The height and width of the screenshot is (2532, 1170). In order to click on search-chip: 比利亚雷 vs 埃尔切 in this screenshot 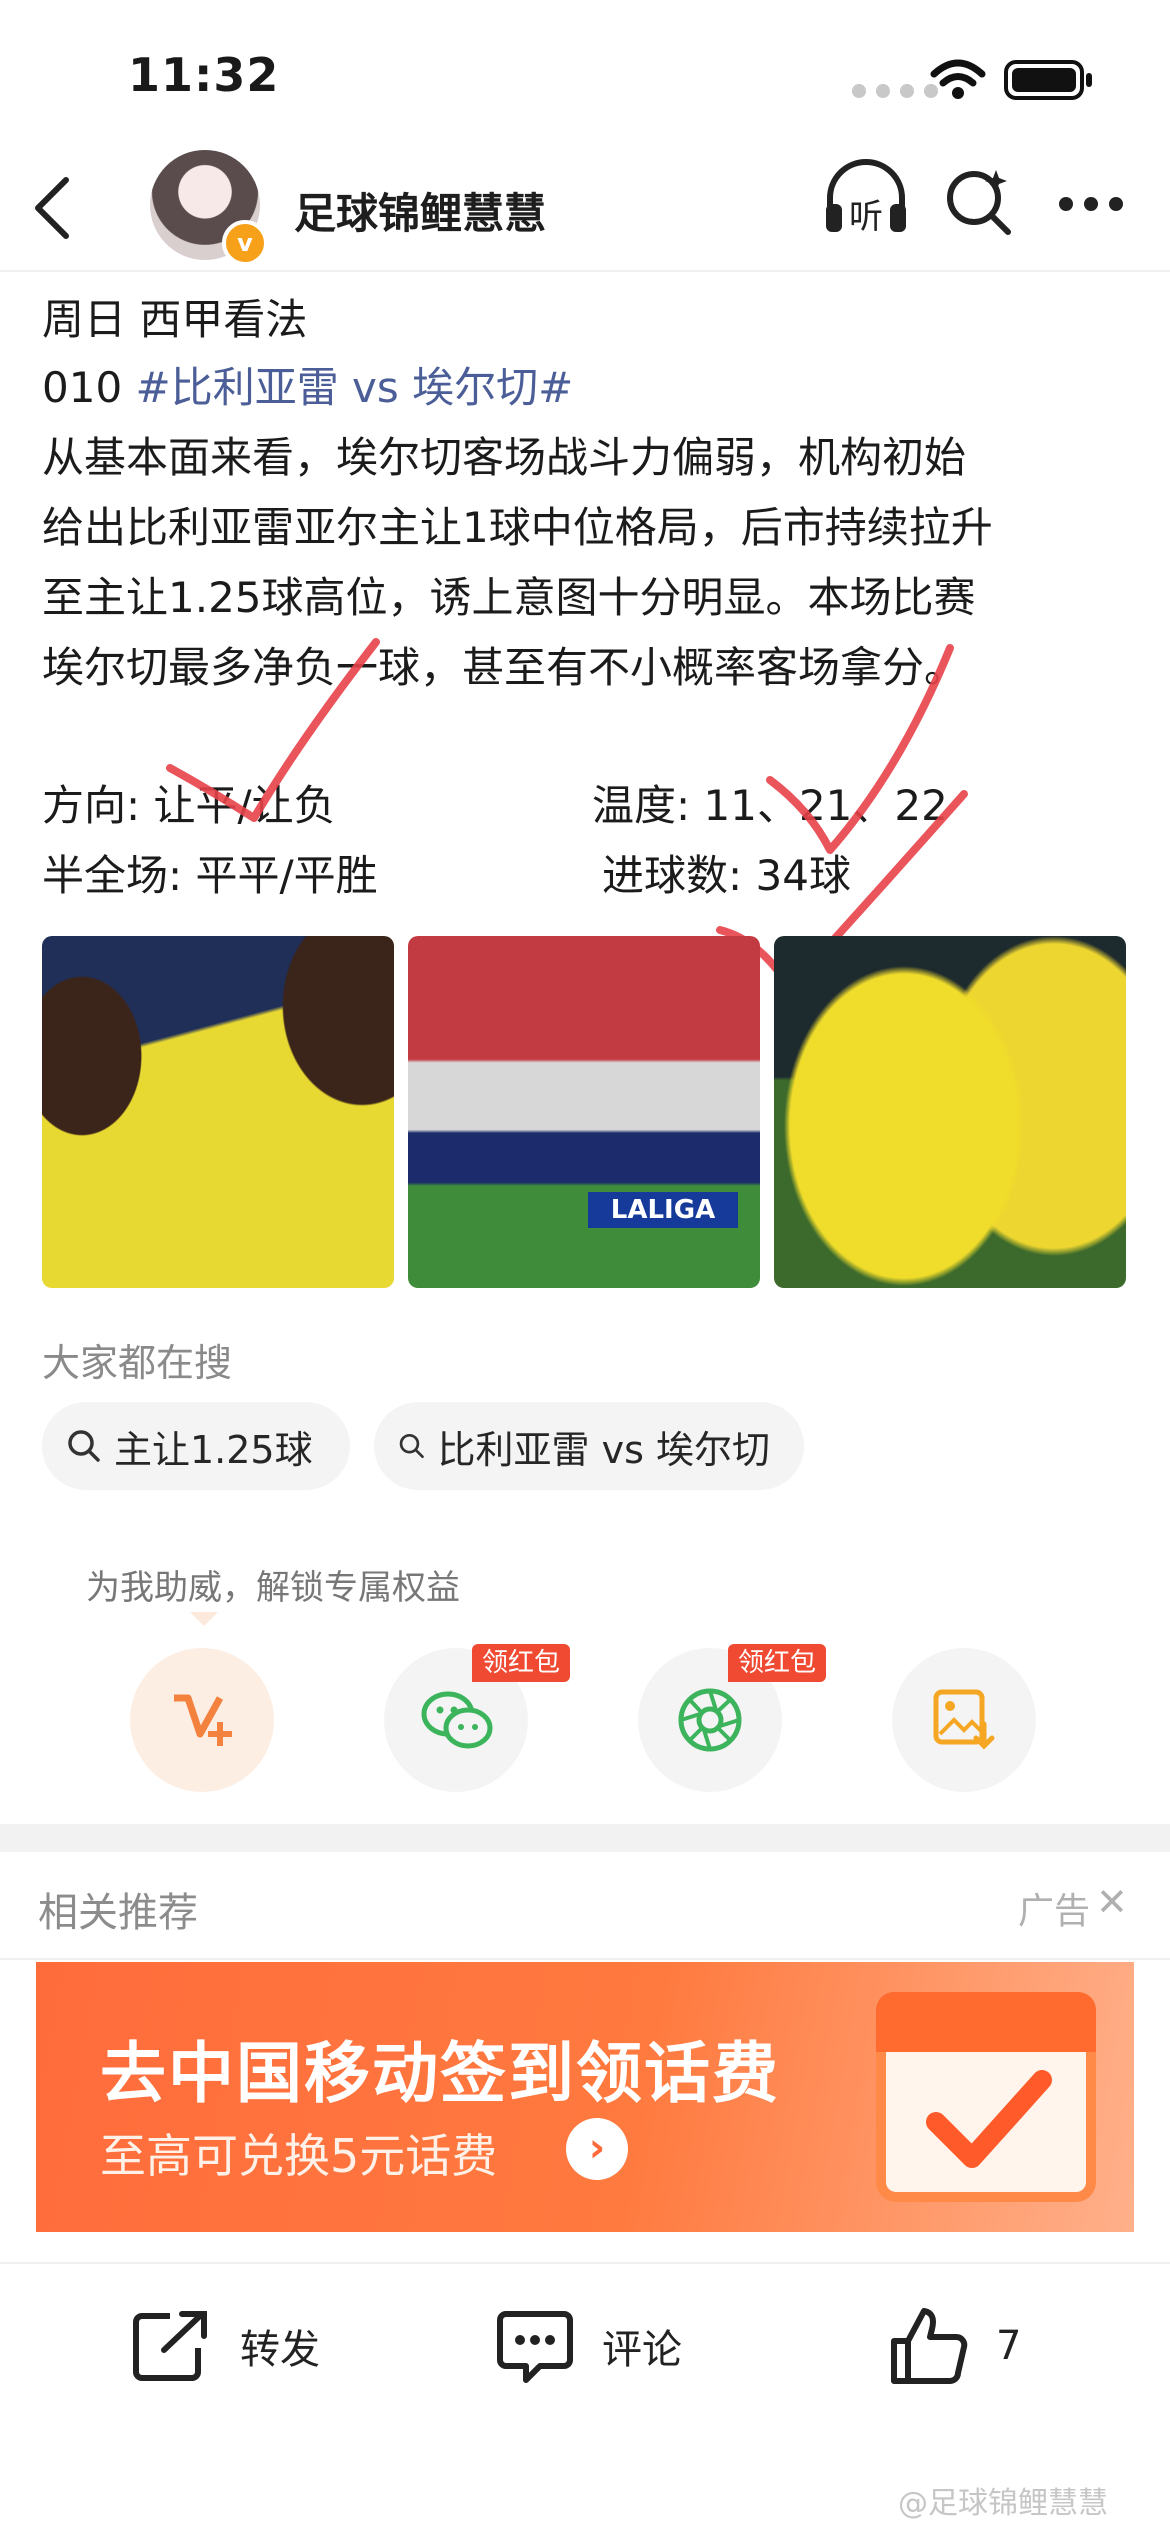, I will do `click(589, 1446)`.